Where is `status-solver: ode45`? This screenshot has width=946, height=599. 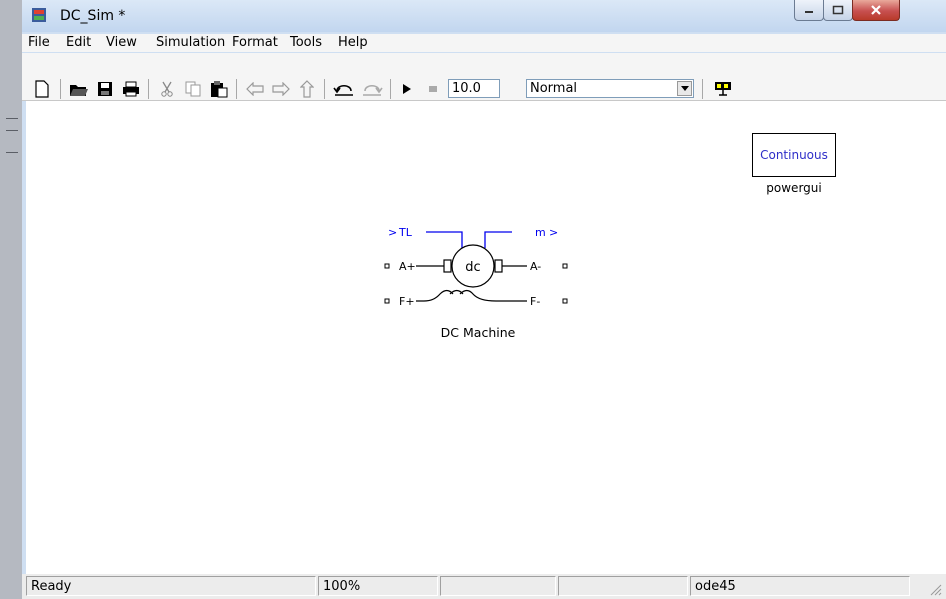 status-solver: ode45 is located at coordinates (800, 586).